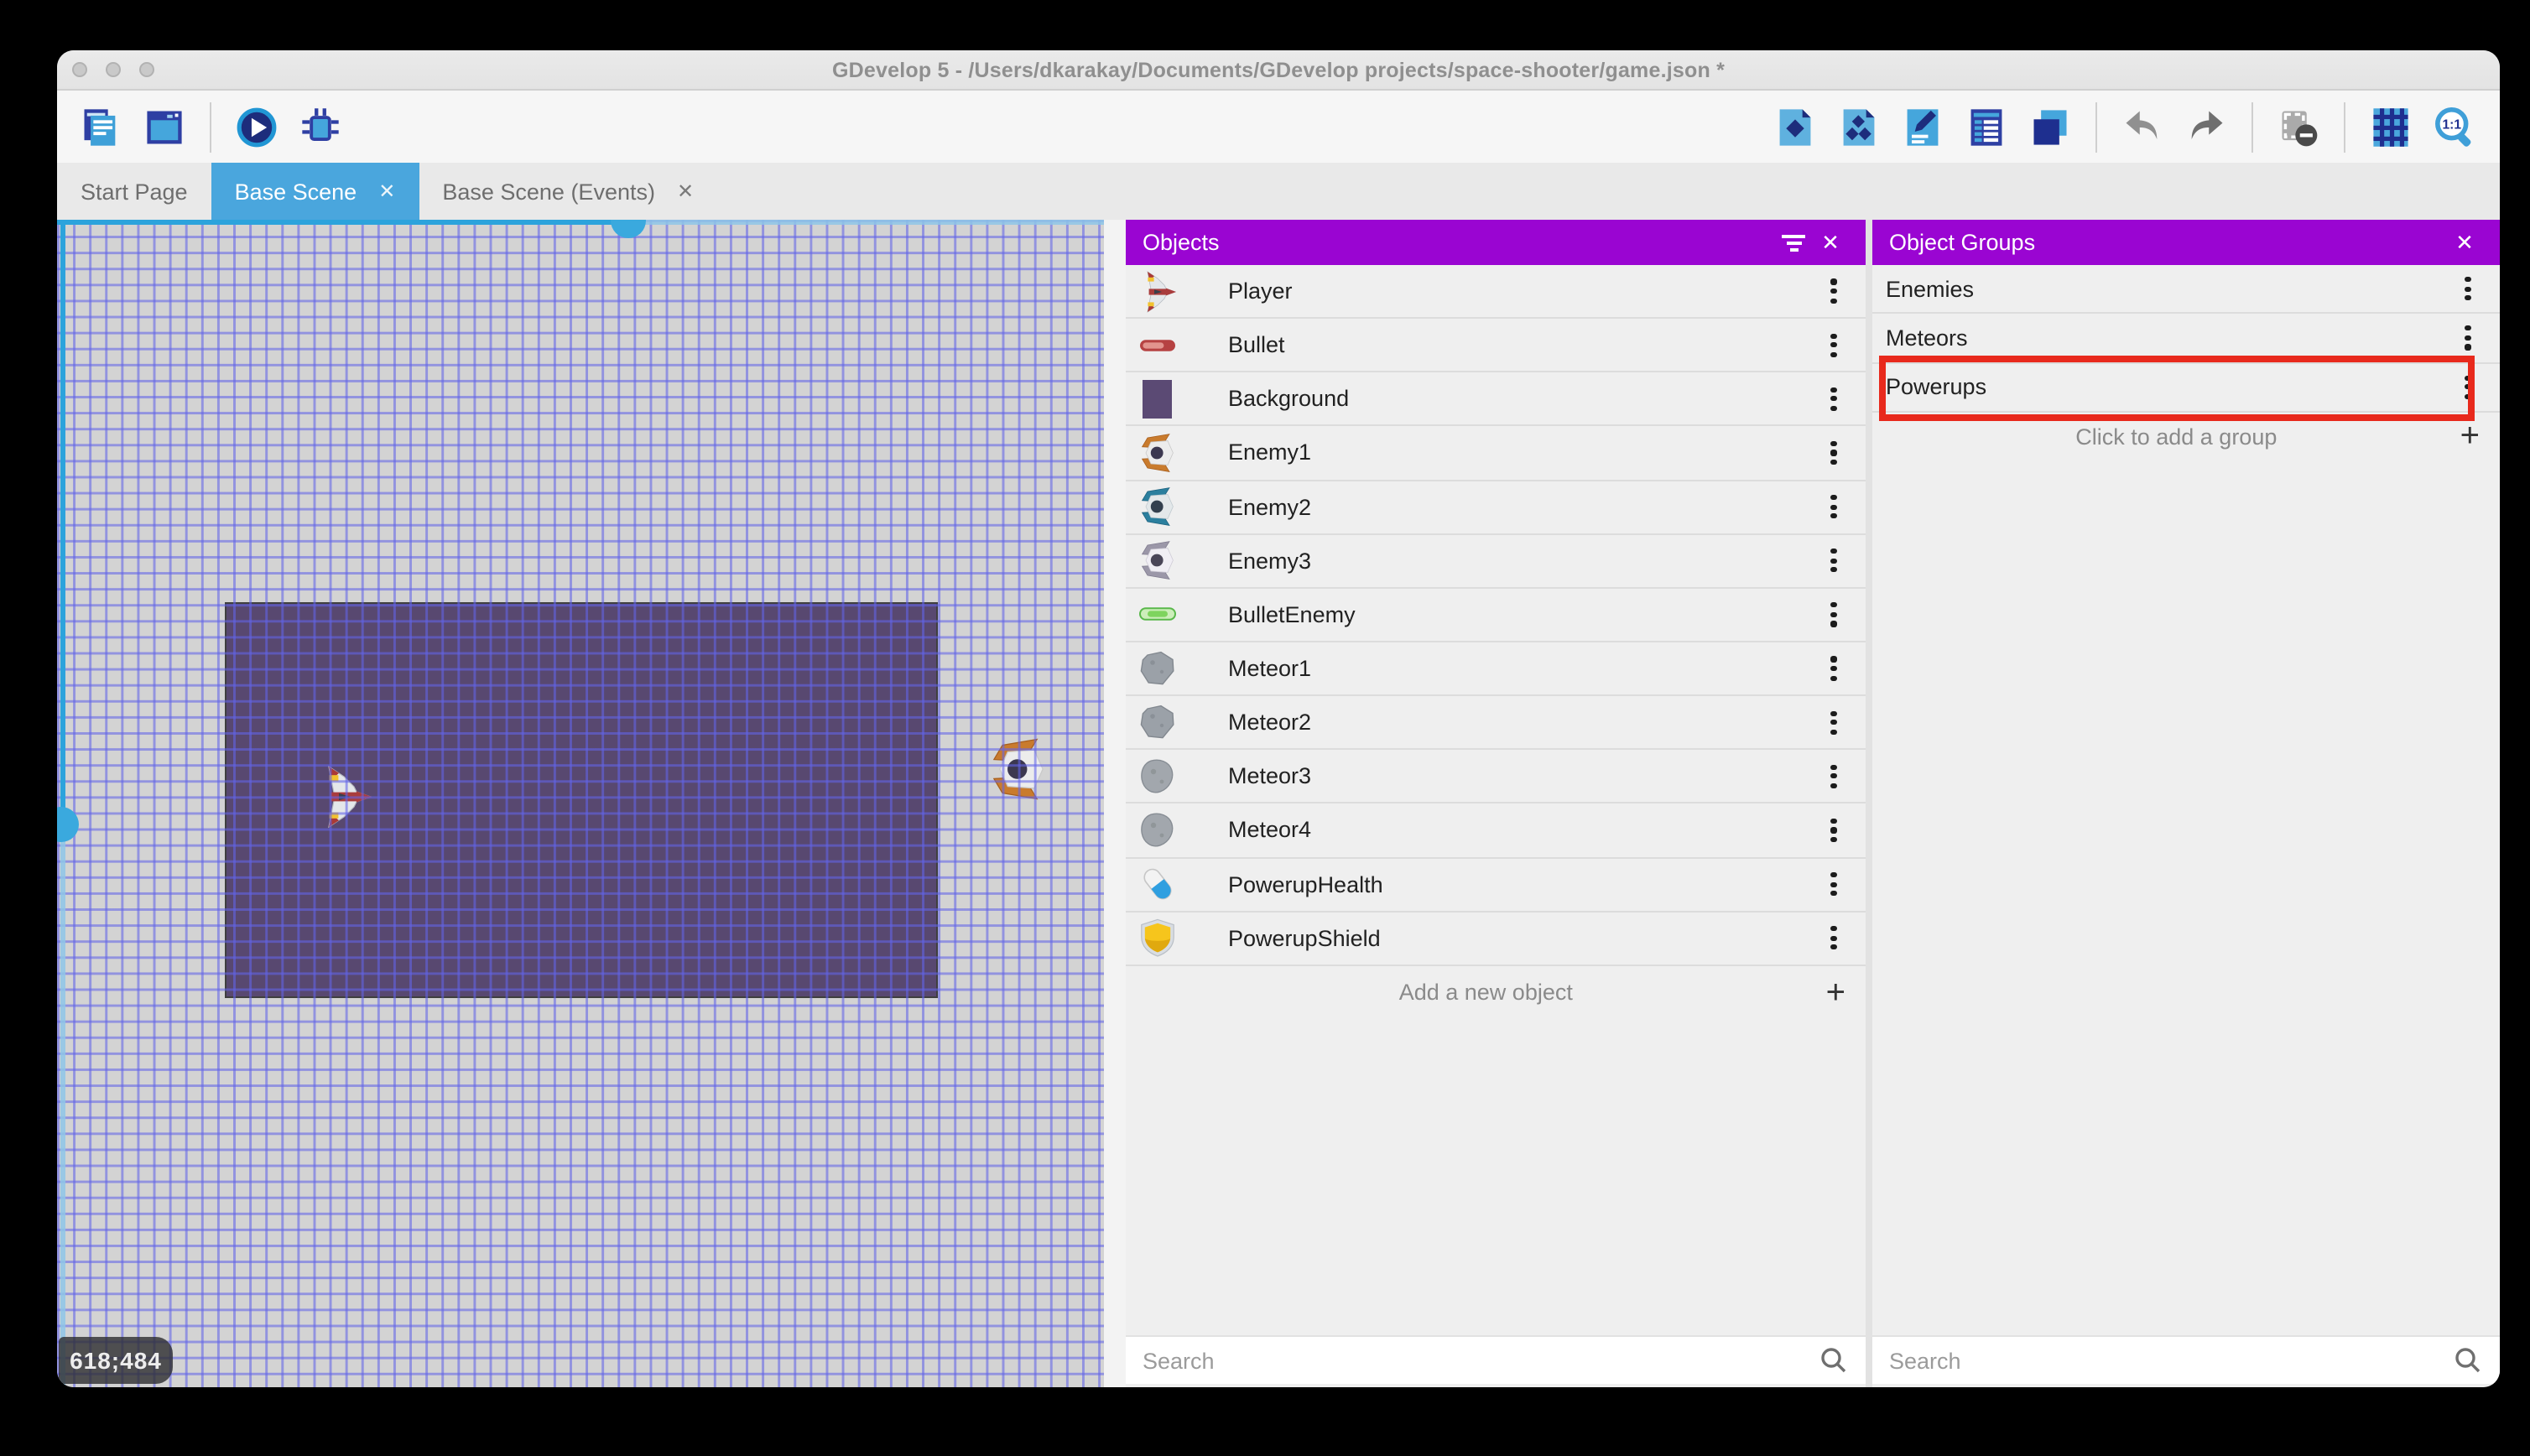 The height and width of the screenshot is (1456, 2530). What do you see at coordinates (164, 126) in the screenshot?
I see `scene-window-button` at bounding box center [164, 126].